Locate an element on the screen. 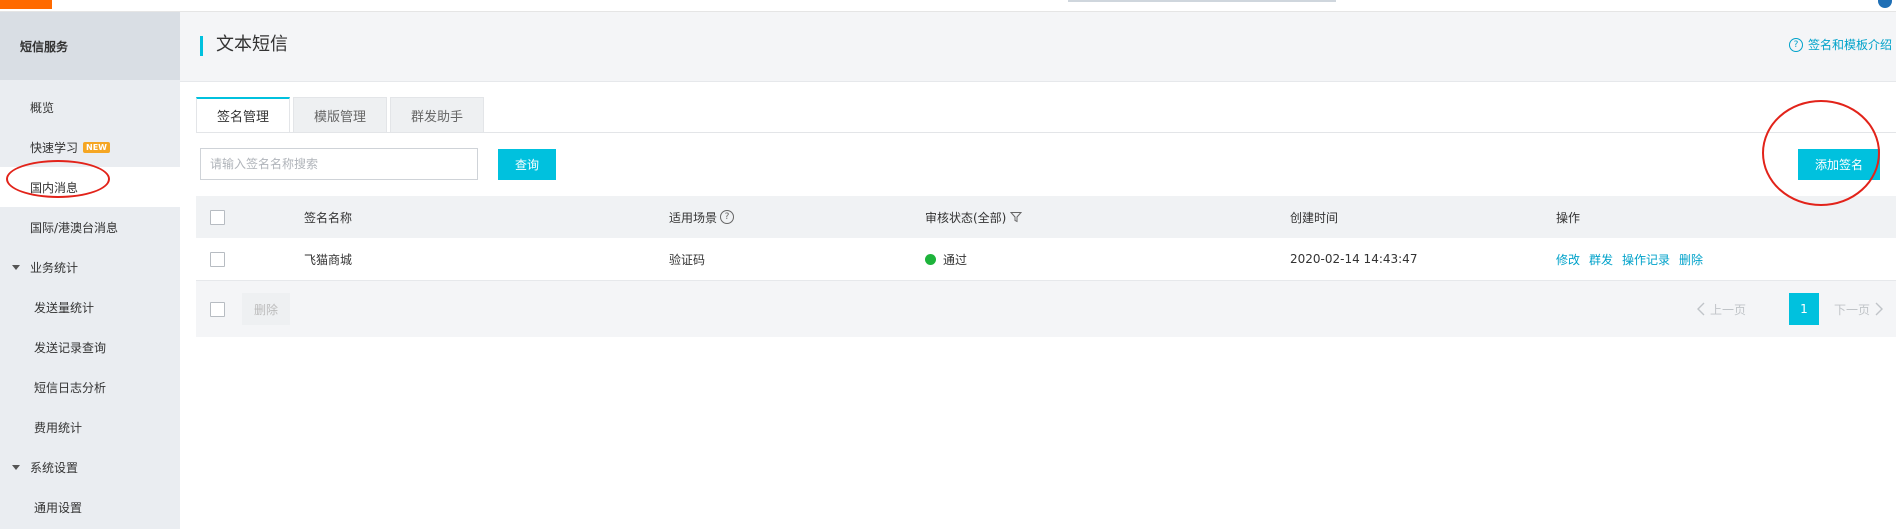 This screenshot has height=529, width=1896. sidebar-item-quick-learn: 快速学习 NEW is located at coordinates (90, 147).